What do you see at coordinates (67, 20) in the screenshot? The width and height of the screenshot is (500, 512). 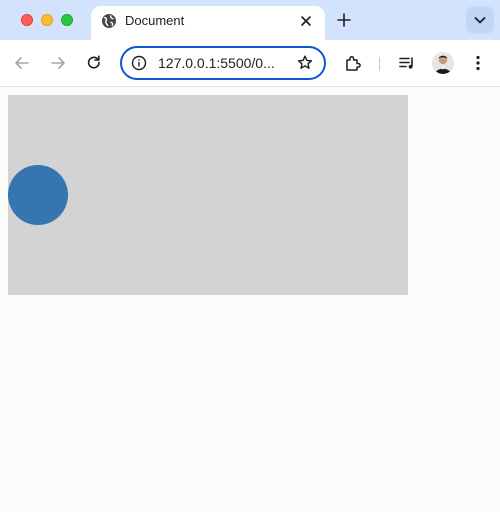 I see `zoom-window-button` at bounding box center [67, 20].